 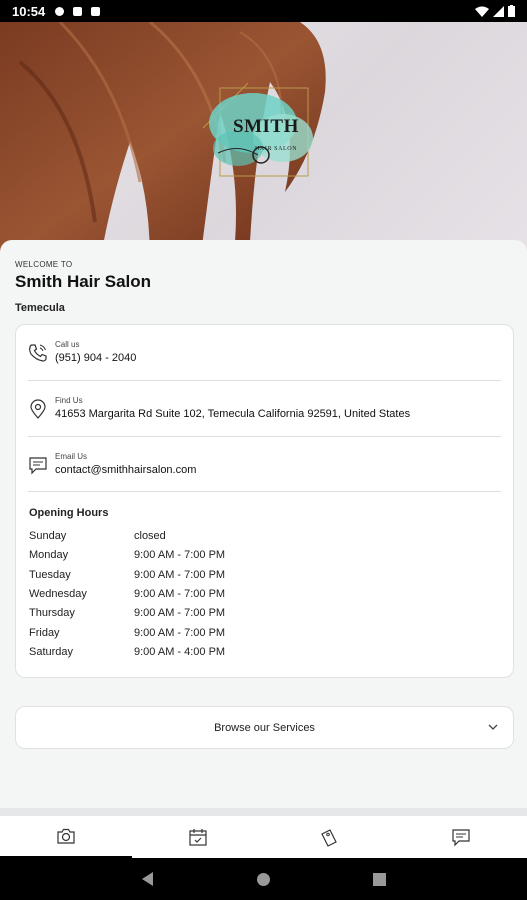 What do you see at coordinates (67, 344) in the screenshot?
I see `call-label: Call us` at bounding box center [67, 344].